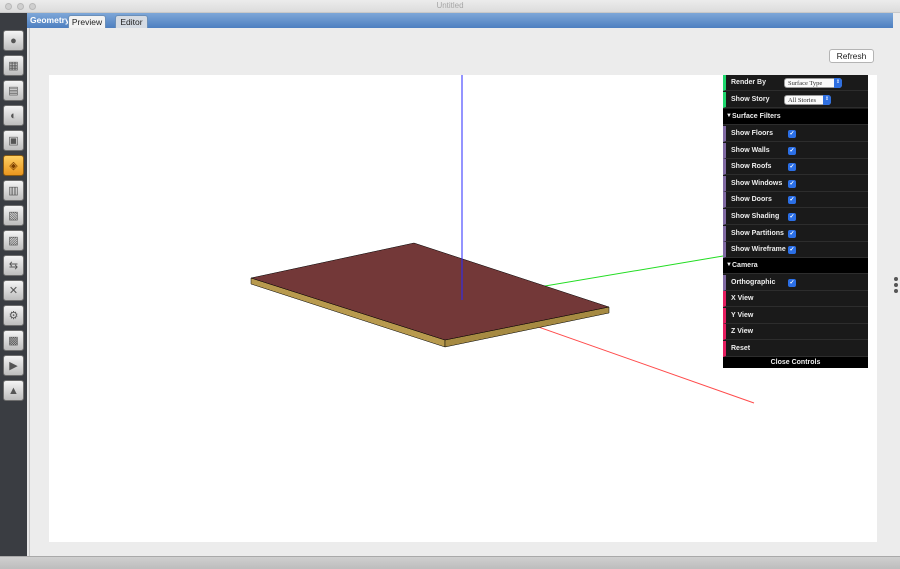 The width and height of the screenshot is (900, 569). I want to click on filter-row: Show Wireframe ✓, so click(795, 250).